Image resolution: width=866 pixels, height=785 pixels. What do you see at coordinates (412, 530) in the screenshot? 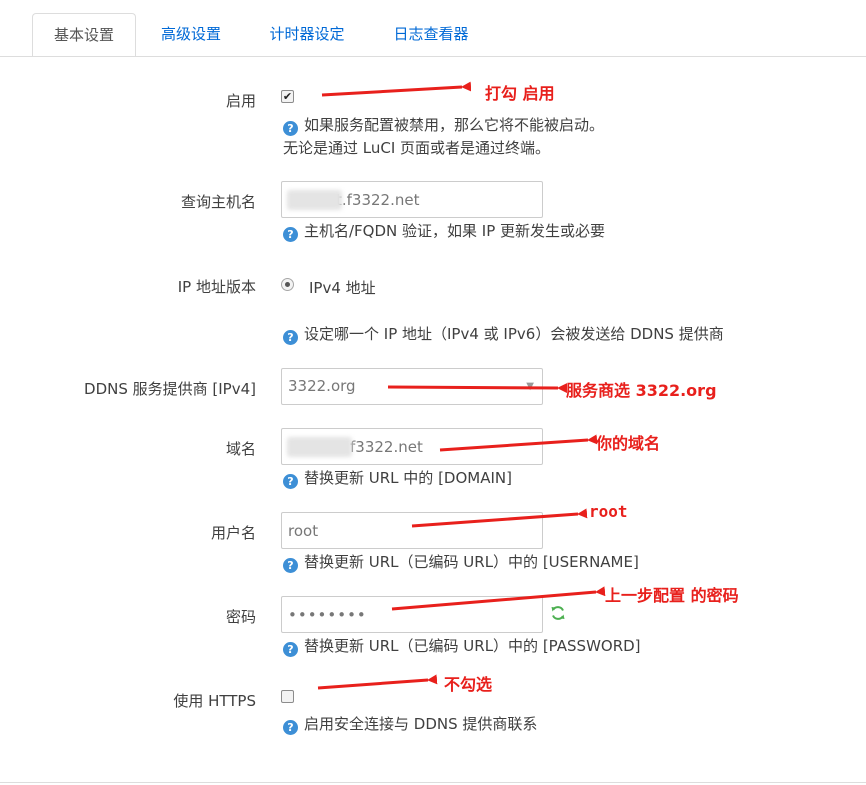
I see `username-input` at bounding box center [412, 530].